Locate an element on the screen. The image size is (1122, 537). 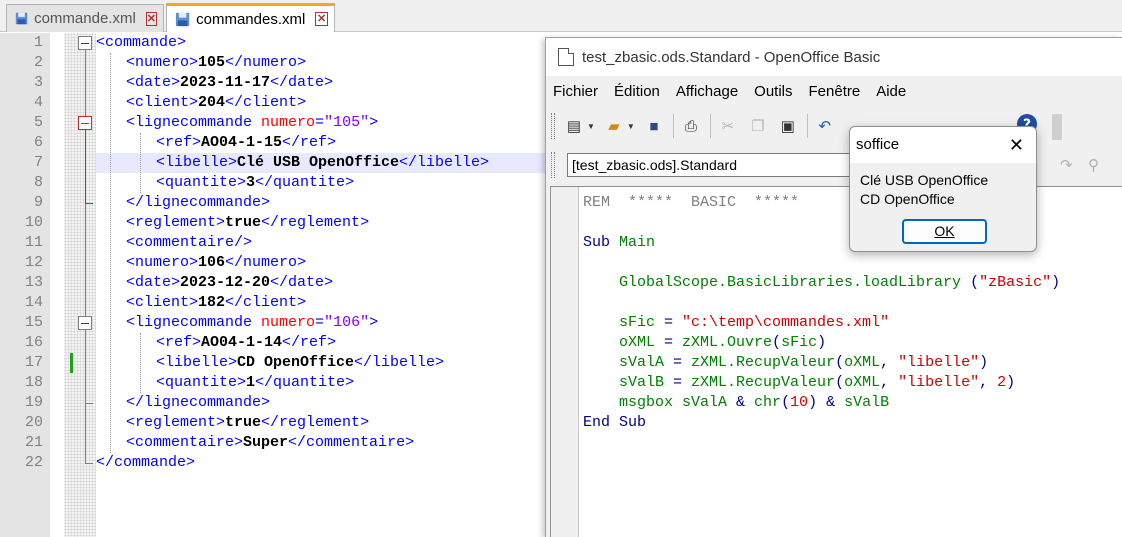
line-text: <libelle>Clé USB OpenOffice</libelle> is located at coordinates (323, 163).